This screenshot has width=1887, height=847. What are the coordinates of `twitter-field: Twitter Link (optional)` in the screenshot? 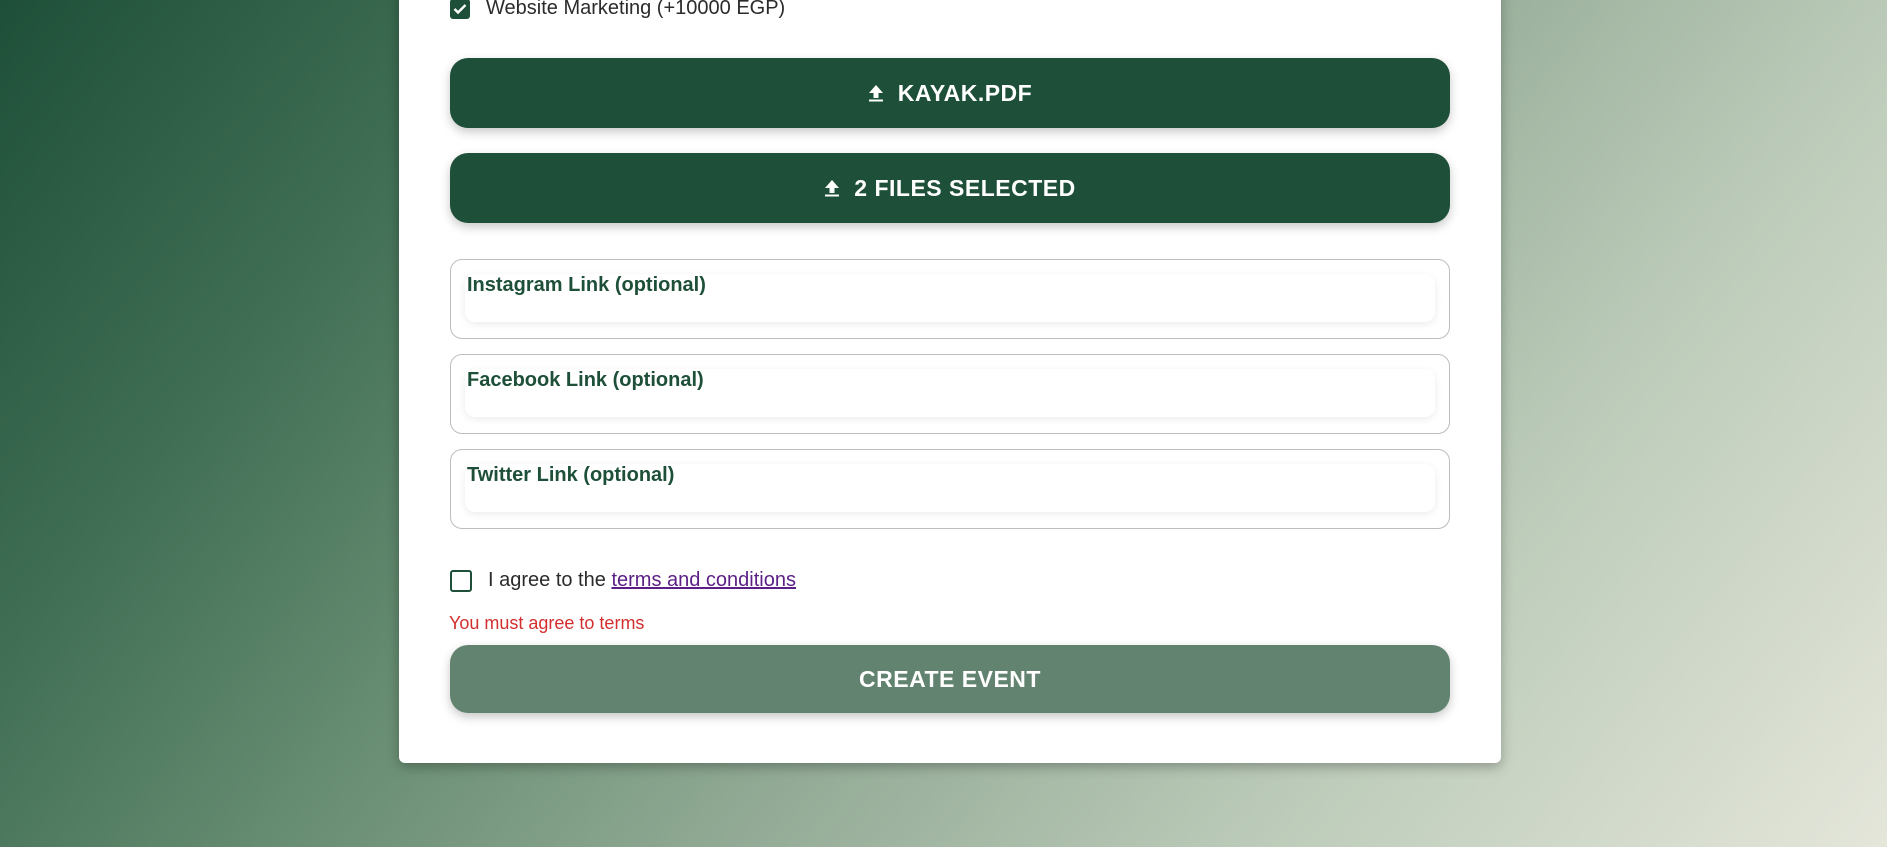 It's located at (950, 489).